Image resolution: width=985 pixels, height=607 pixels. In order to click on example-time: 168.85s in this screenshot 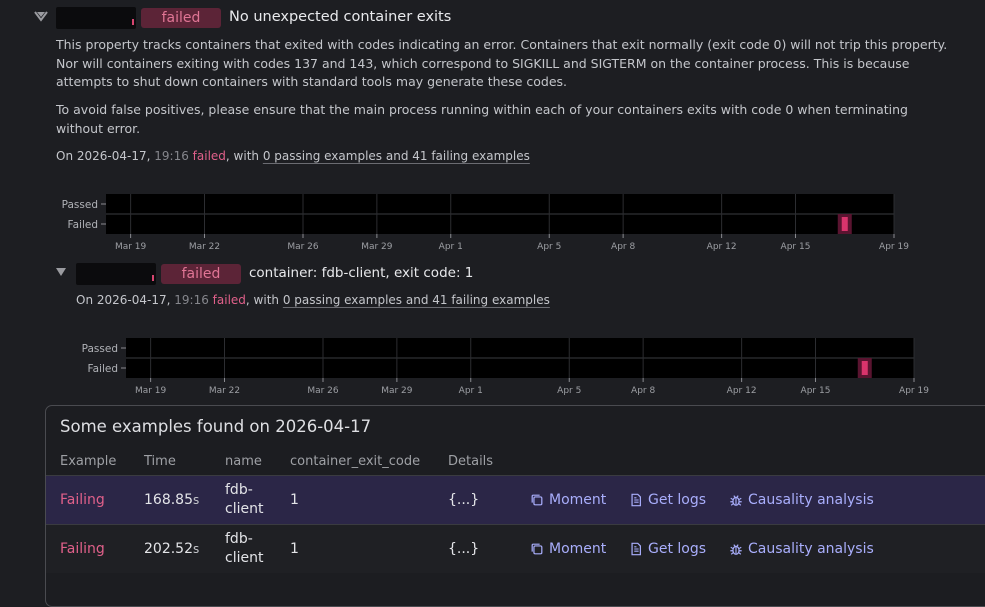, I will do `click(172, 500)`.